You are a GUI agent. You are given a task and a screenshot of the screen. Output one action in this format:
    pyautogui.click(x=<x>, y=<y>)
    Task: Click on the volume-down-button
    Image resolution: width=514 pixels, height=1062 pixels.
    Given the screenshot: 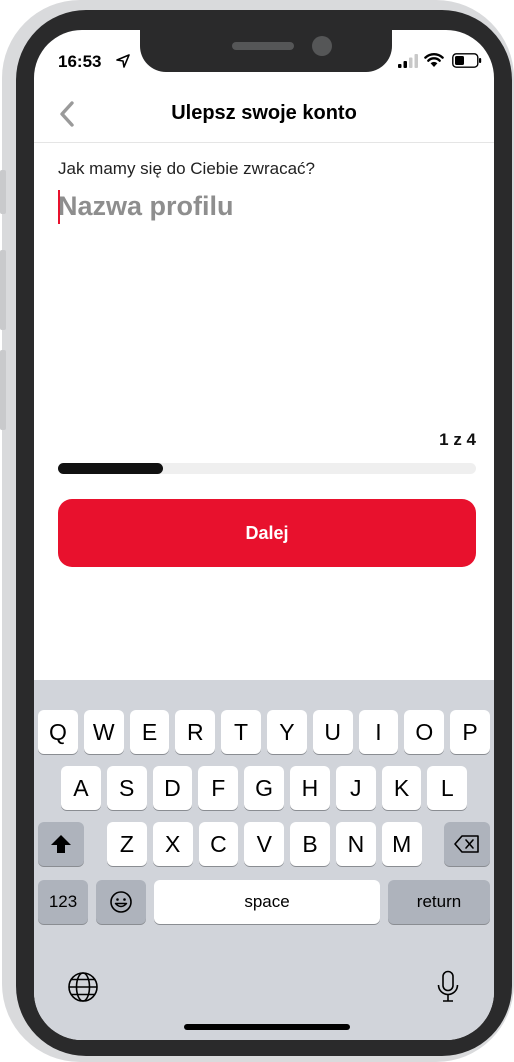 What is the action you would take?
    pyautogui.click(x=3, y=390)
    